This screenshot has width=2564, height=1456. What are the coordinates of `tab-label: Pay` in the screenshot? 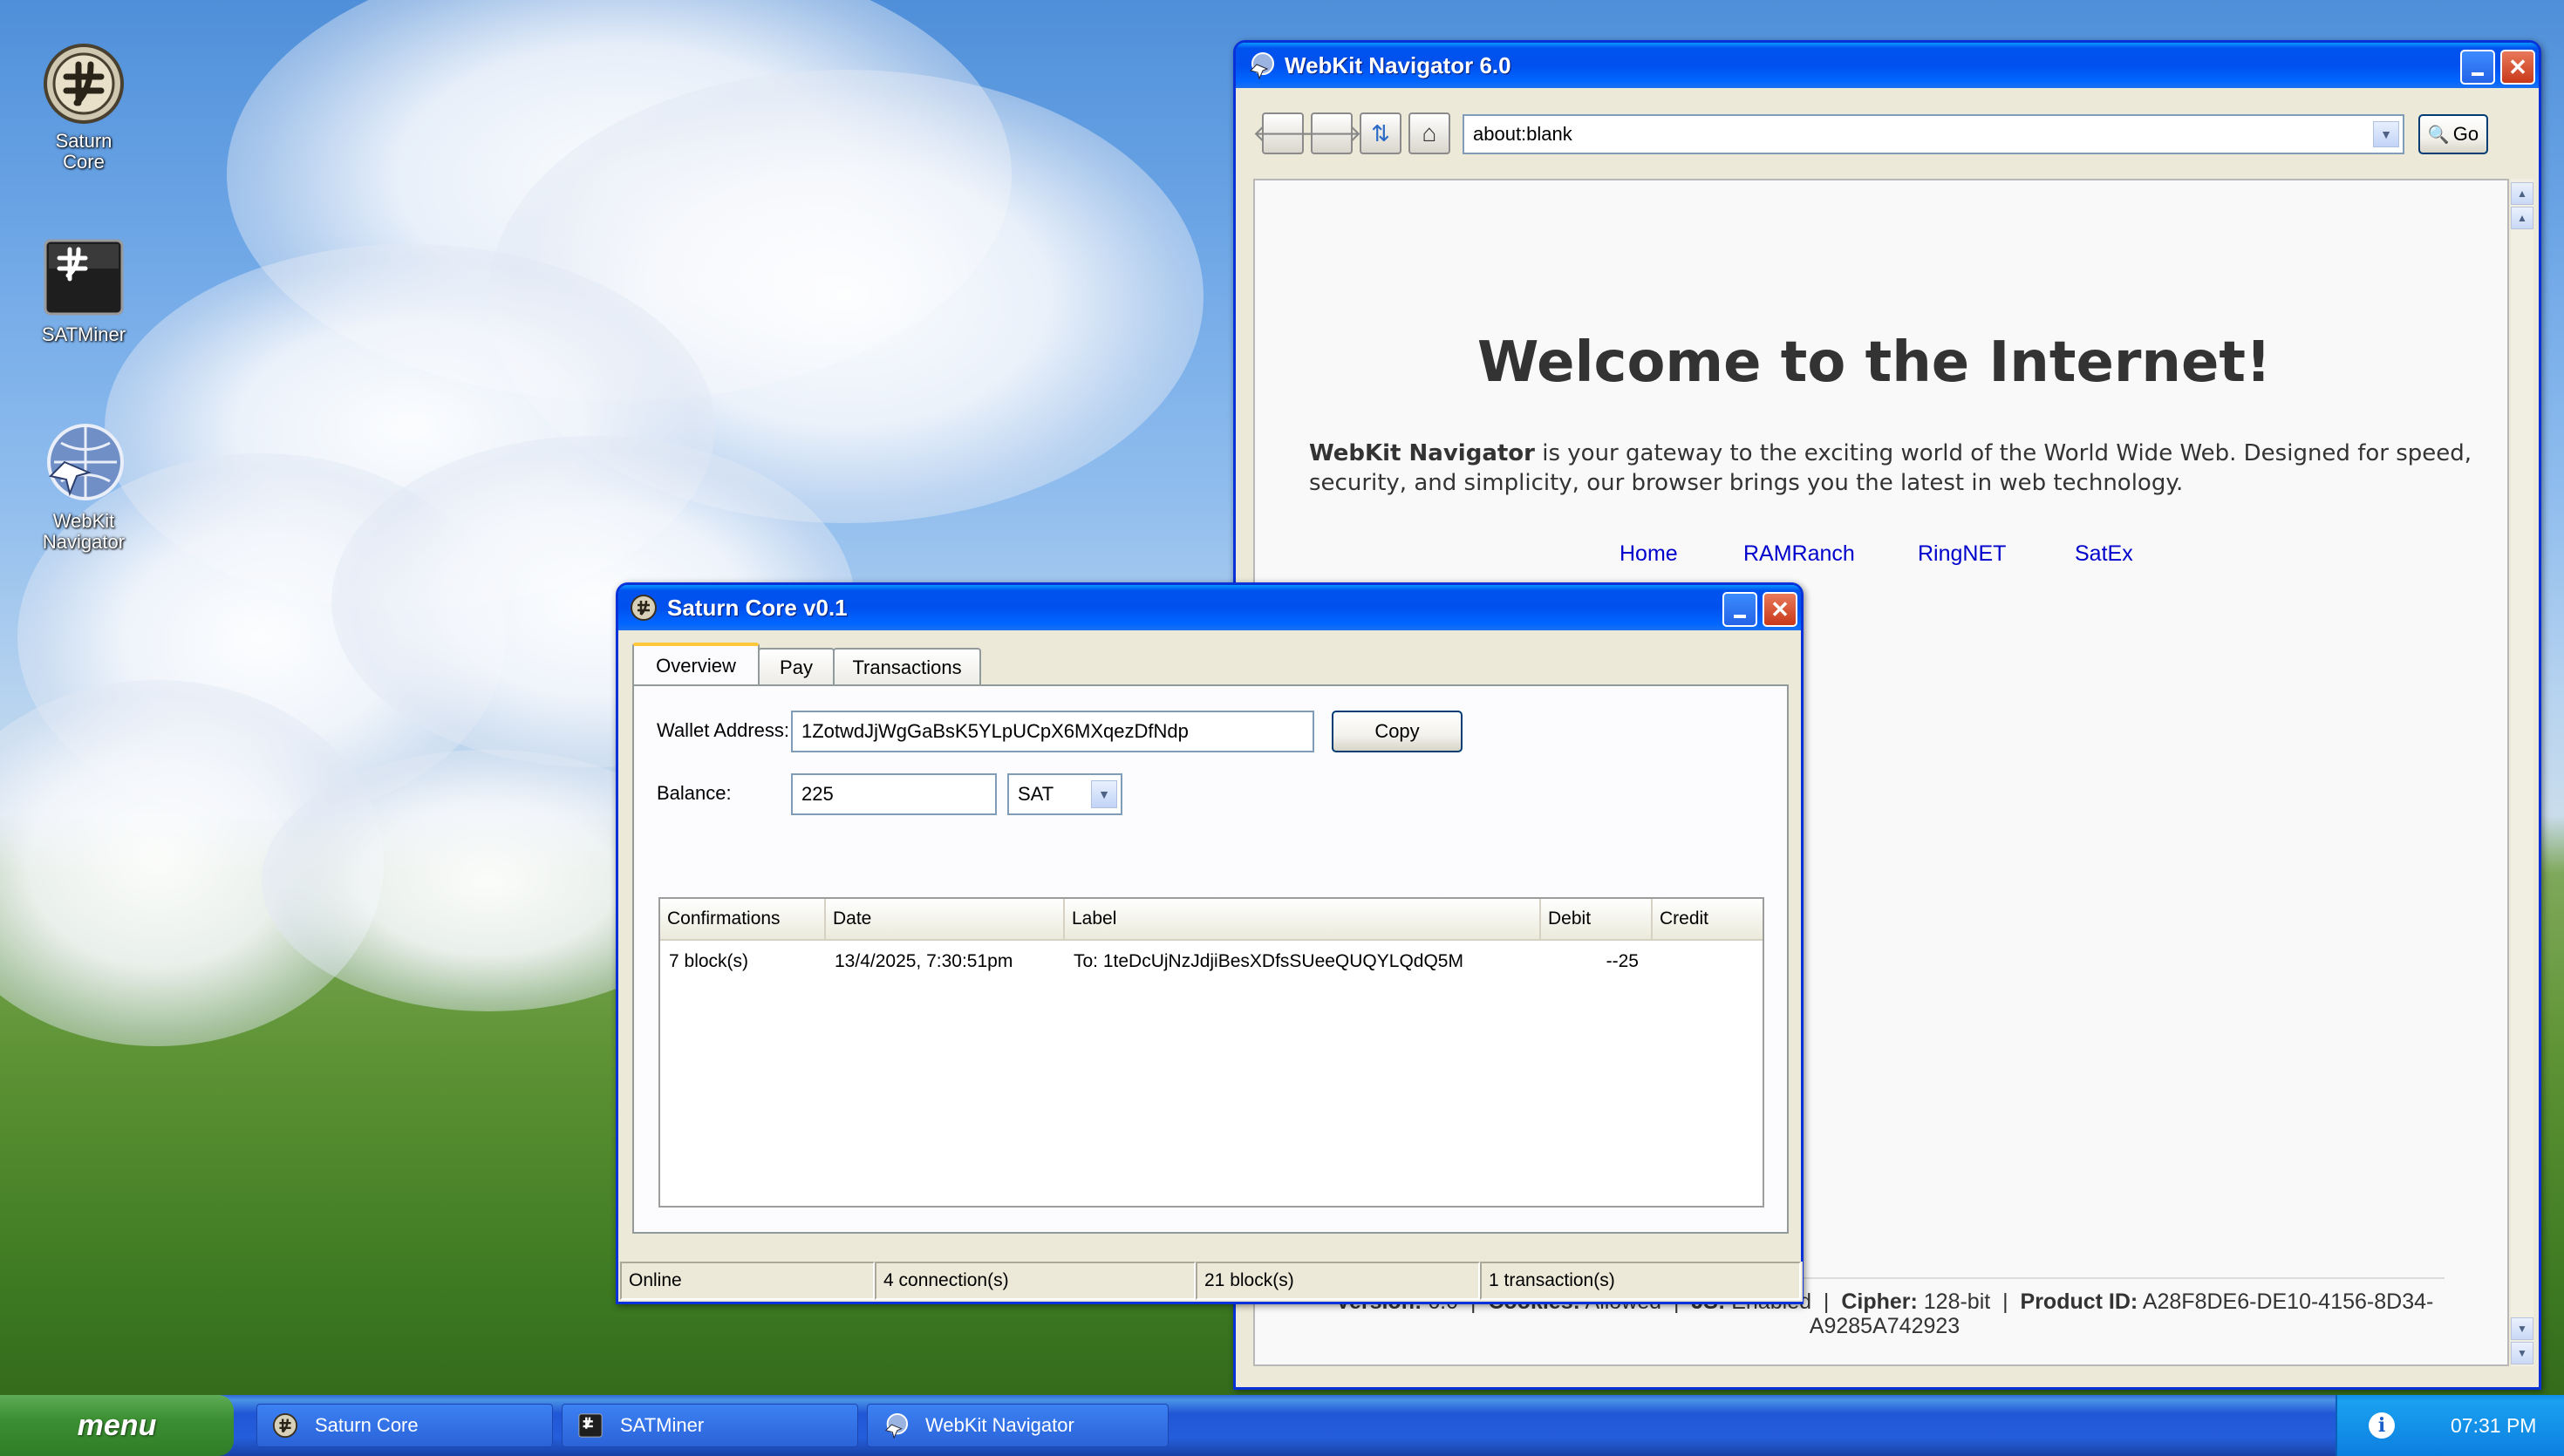 It's located at (796, 667).